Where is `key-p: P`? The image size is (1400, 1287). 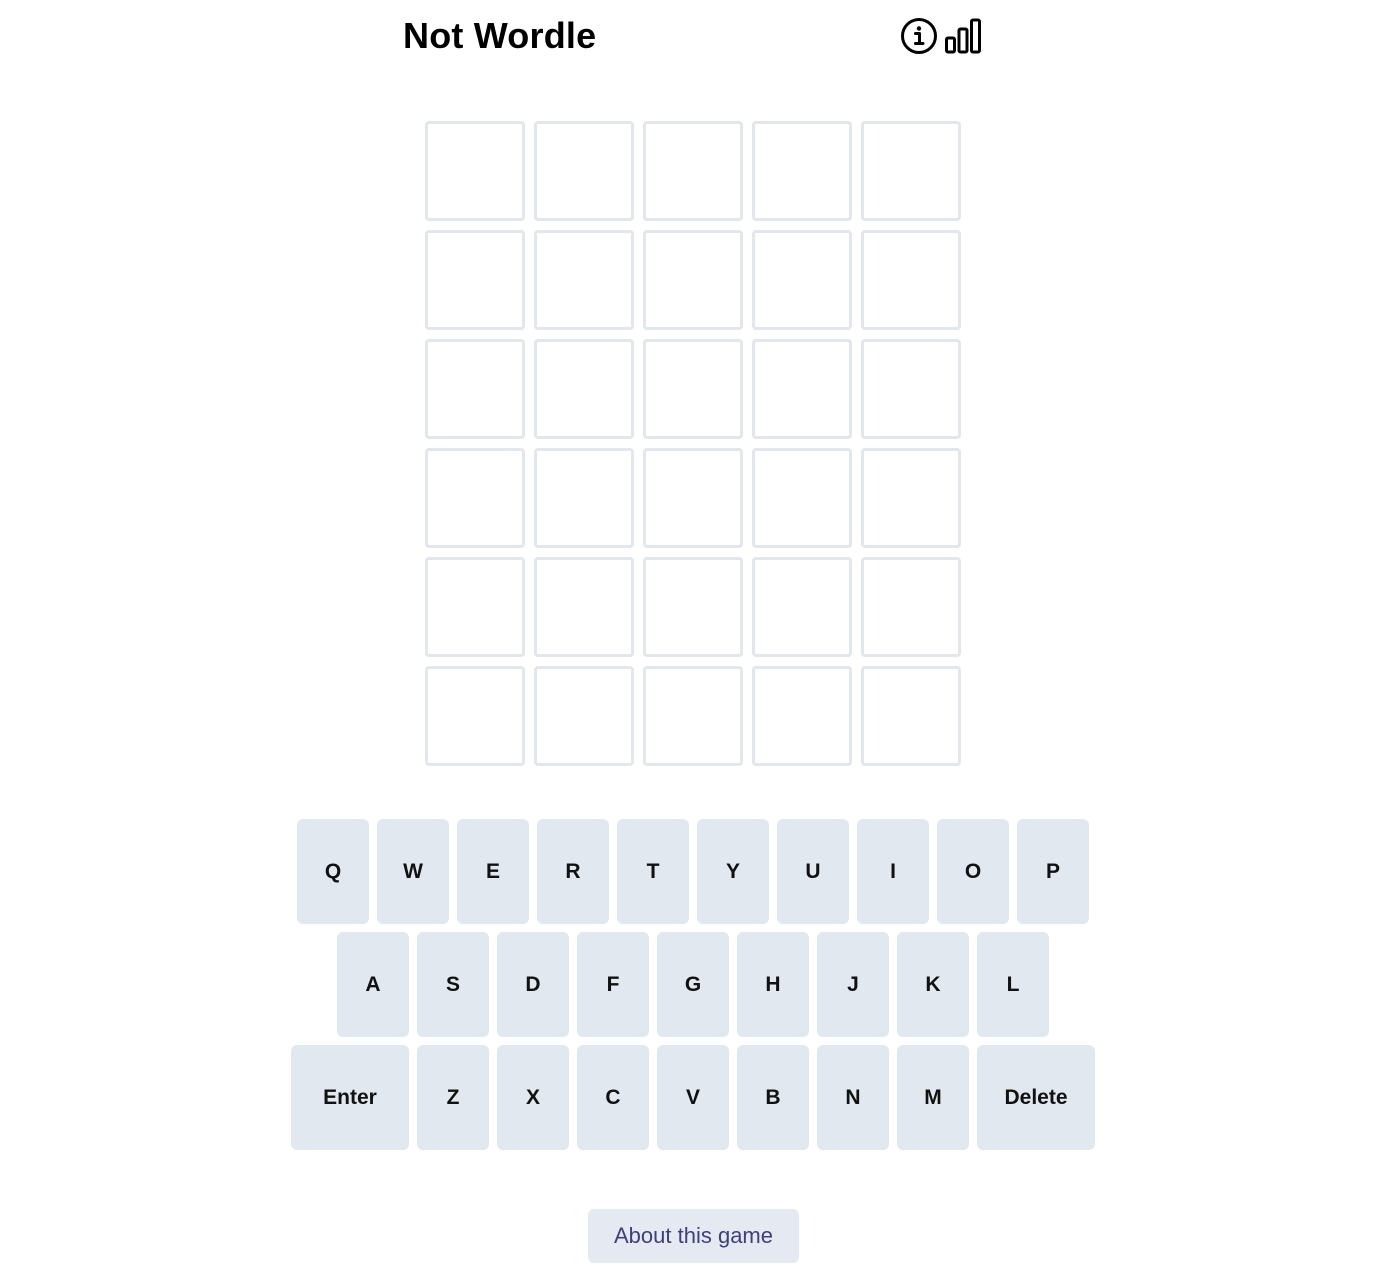
key-p: P is located at coordinates (1053, 871).